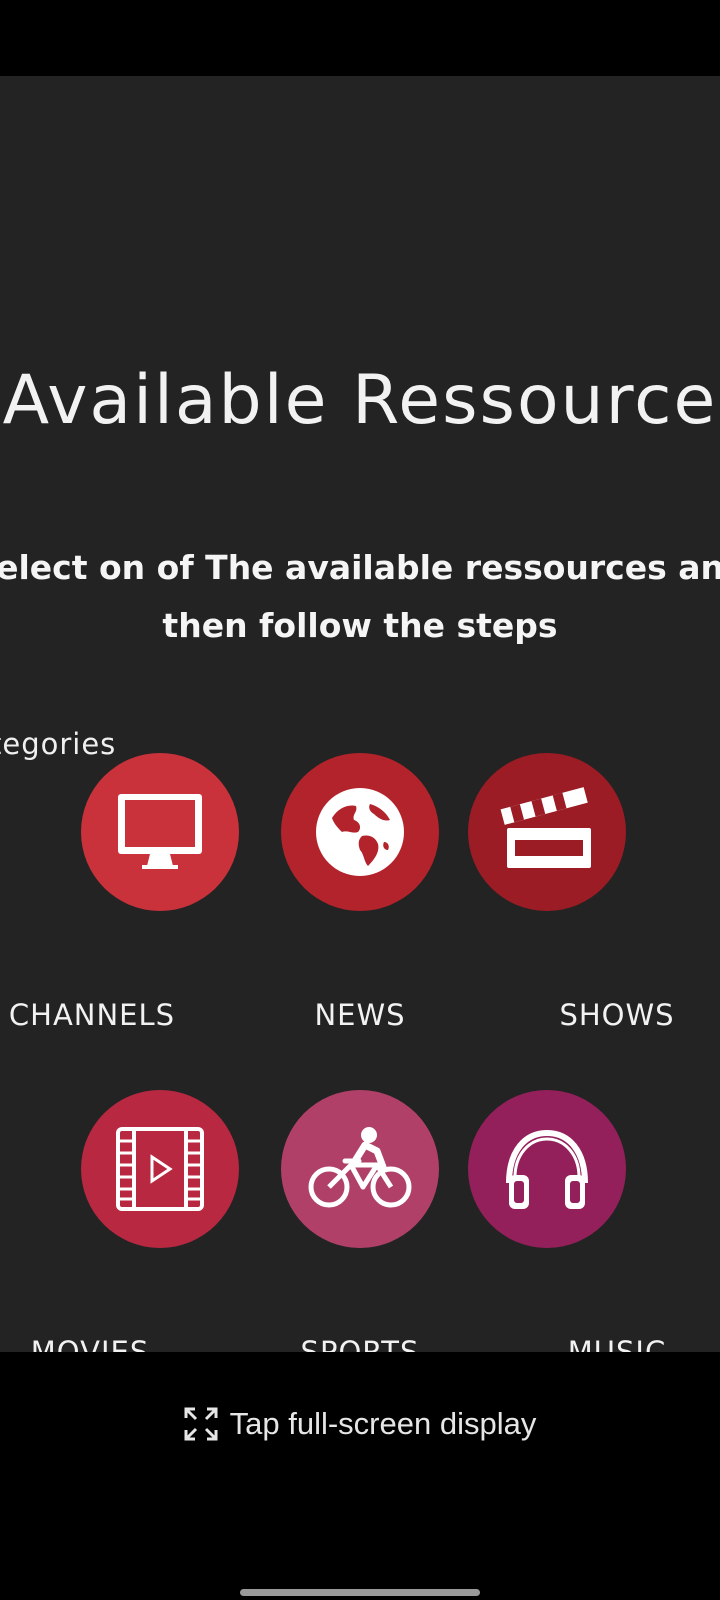  I want to click on category-channels-label: CHANNELS, so click(101, 1015).